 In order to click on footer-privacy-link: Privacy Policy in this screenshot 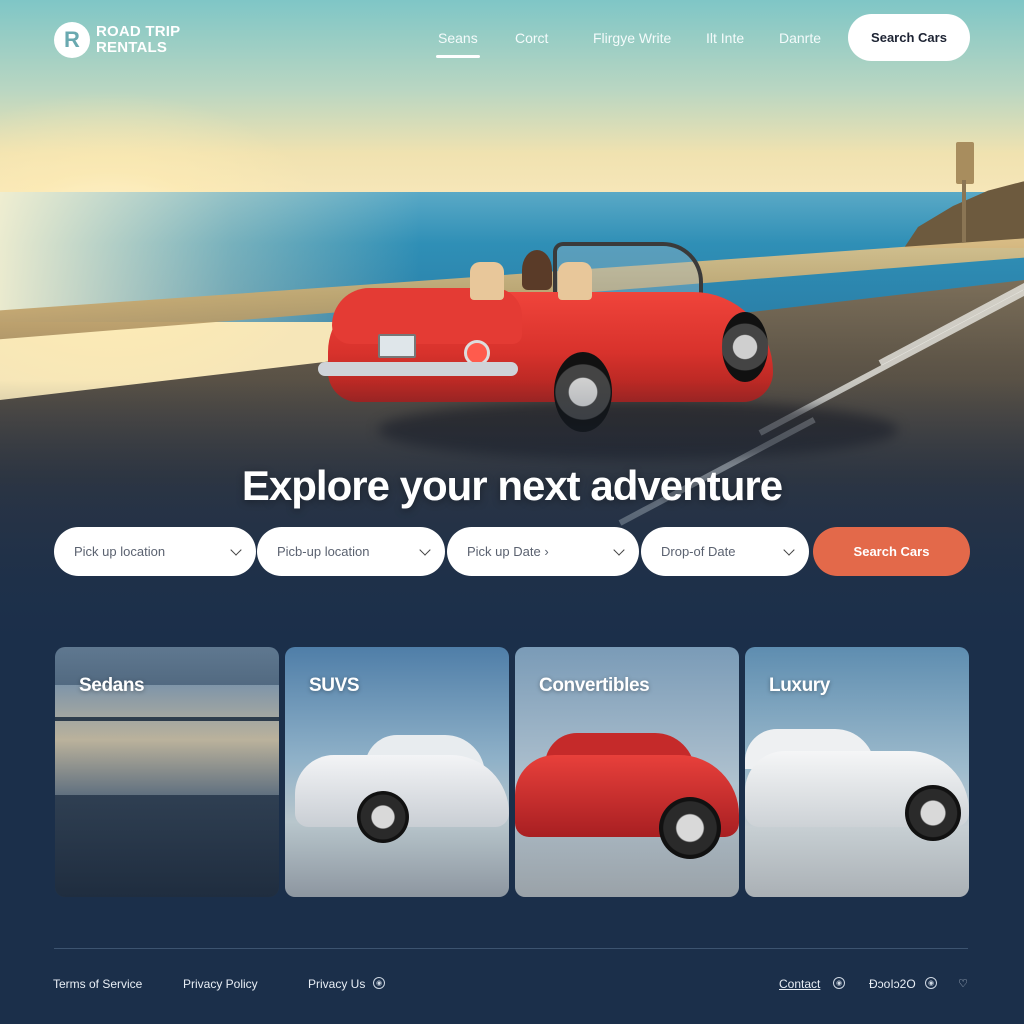, I will do `click(220, 984)`.